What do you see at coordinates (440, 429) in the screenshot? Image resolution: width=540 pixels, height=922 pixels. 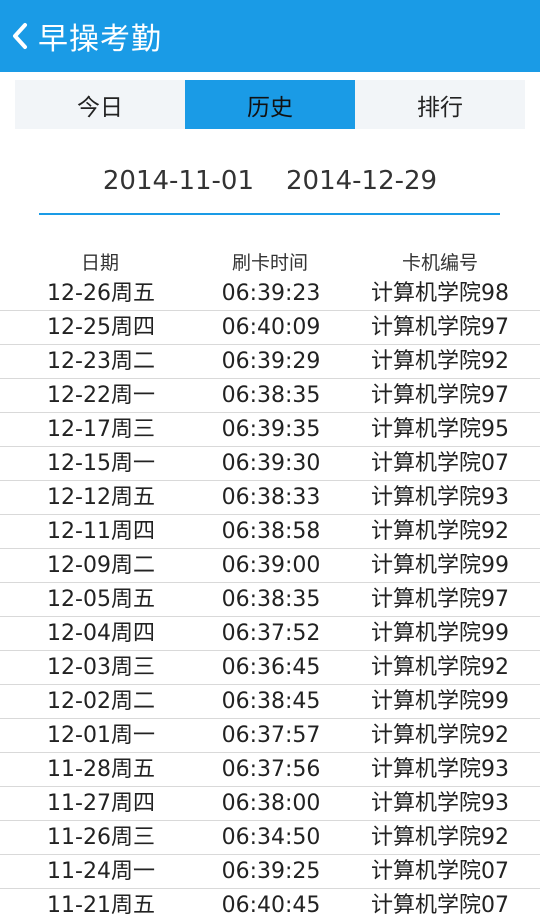 I see `cell-card-machine: 计算机学院95` at bounding box center [440, 429].